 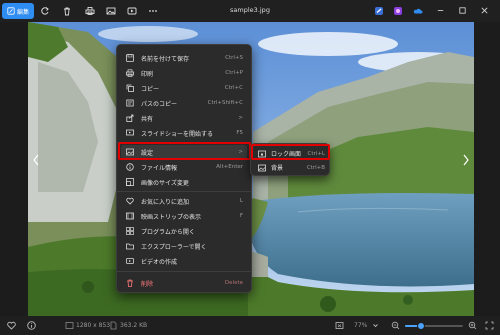 I want to click on onedrive-button, so click(x=418, y=11).